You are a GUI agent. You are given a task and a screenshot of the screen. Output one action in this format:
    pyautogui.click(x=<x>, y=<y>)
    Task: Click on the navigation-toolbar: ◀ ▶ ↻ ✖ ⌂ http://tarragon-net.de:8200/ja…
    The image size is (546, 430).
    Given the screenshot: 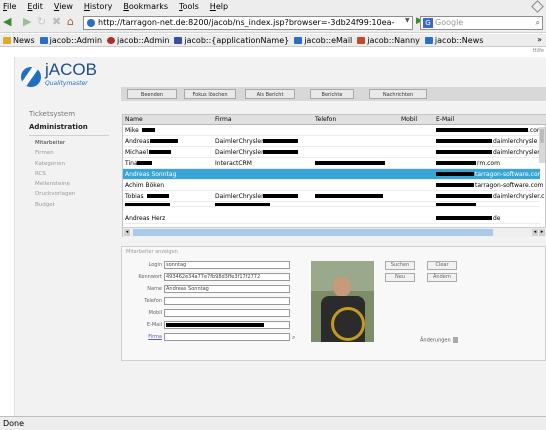 What is the action you would take?
    pyautogui.click(x=273, y=23)
    